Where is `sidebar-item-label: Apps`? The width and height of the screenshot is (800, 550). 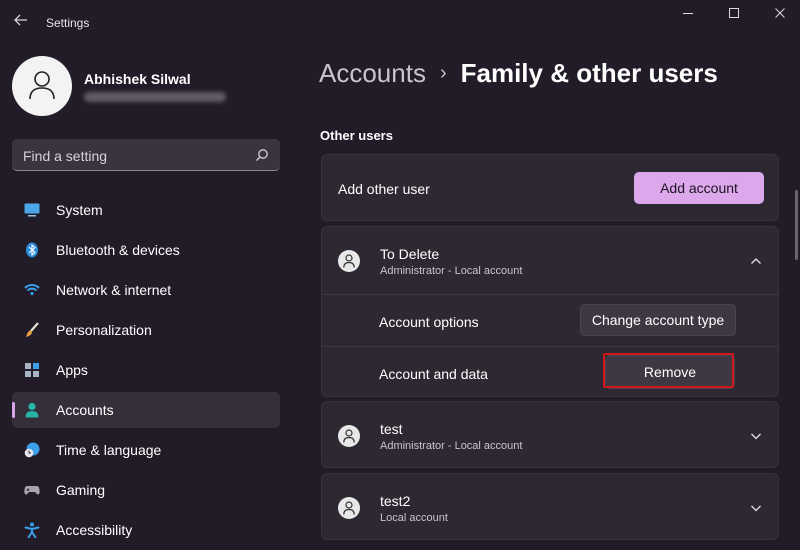 sidebar-item-label: Apps is located at coordinates (72, 370).